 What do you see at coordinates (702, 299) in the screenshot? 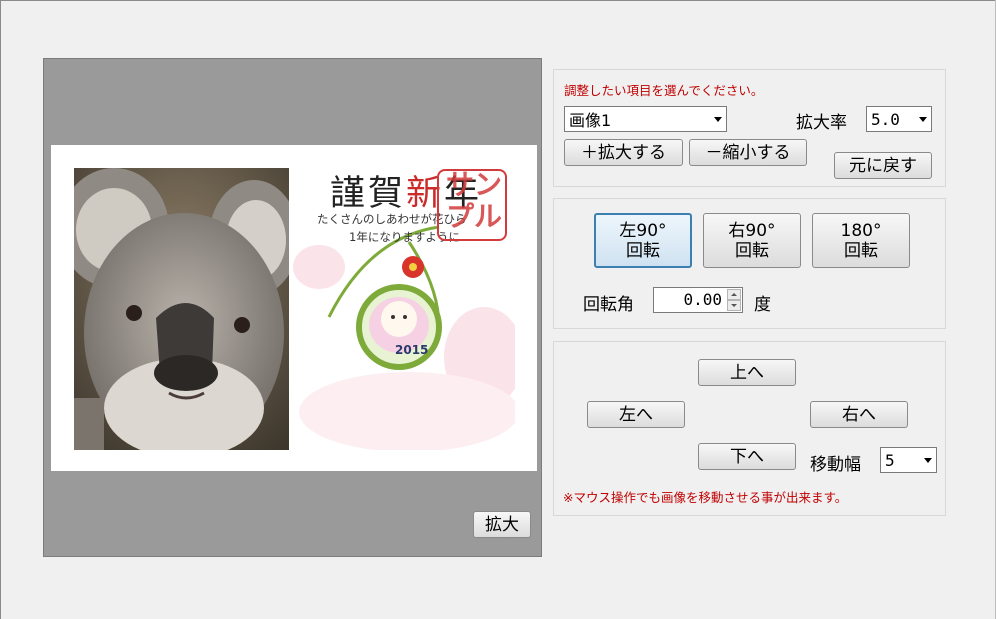
I see `angle-value: 0.00` at bounding box center [702, 299].